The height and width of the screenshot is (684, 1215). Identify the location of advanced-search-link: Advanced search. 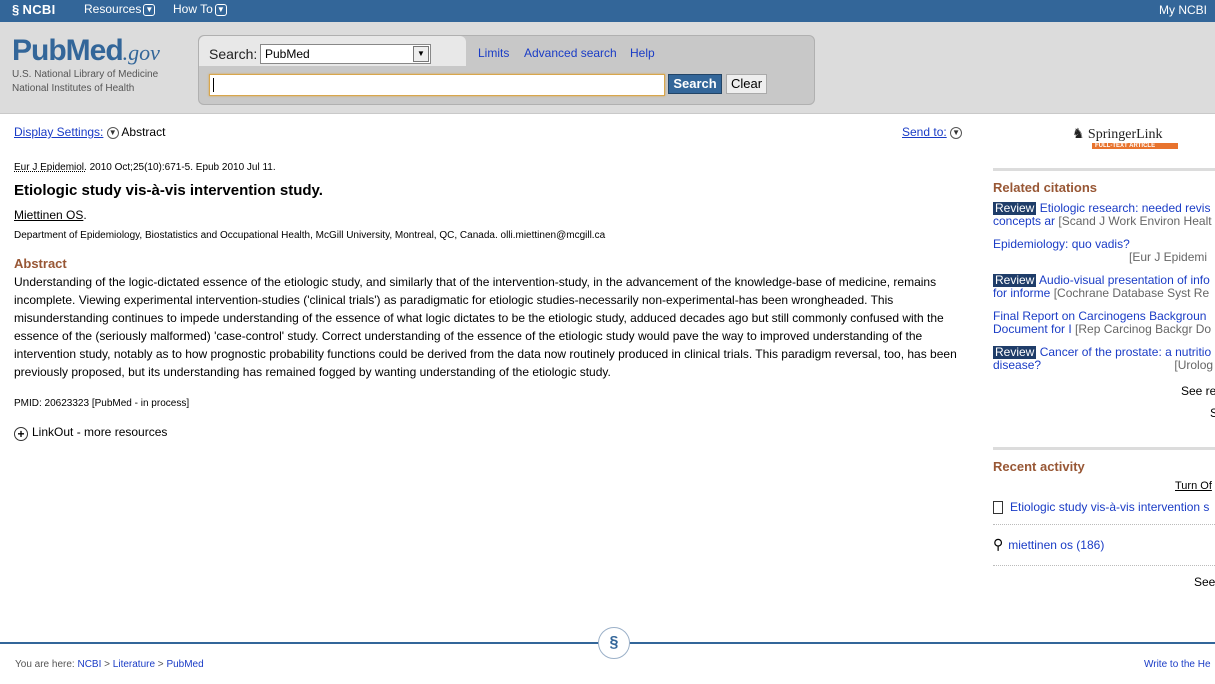
(570, 53).